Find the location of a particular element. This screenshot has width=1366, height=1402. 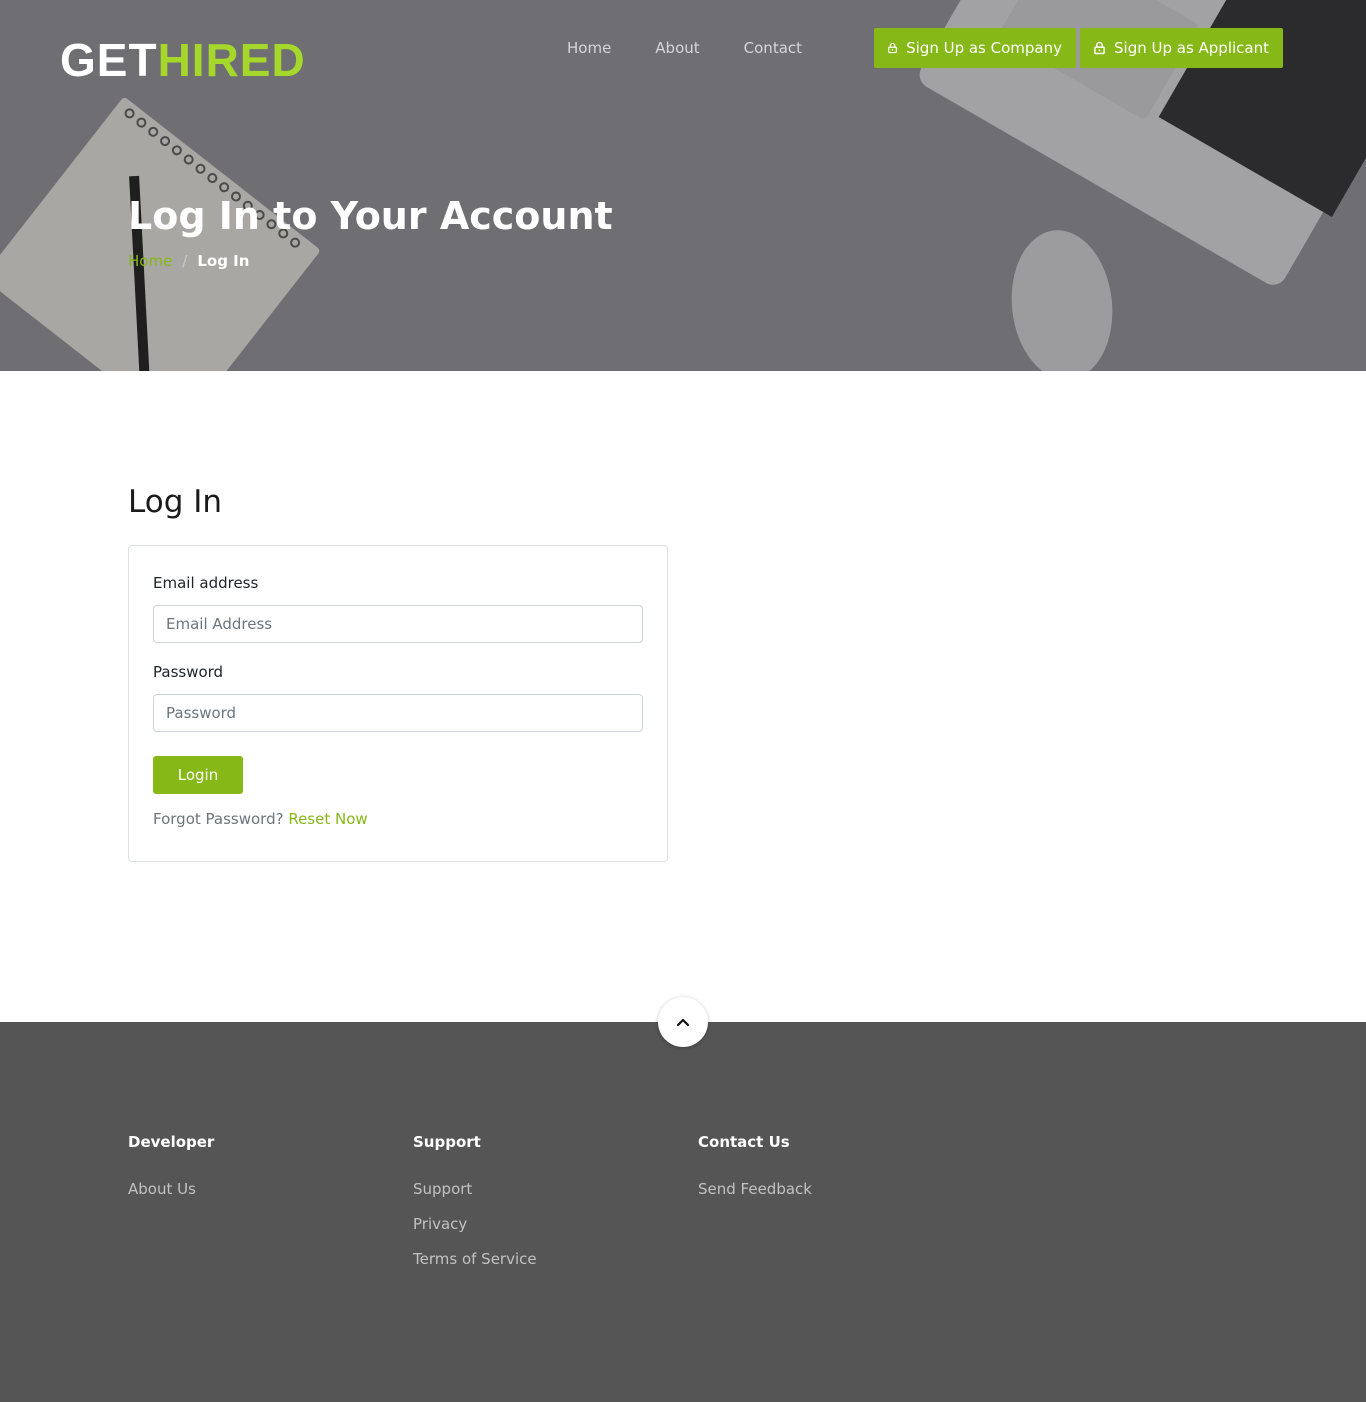

forgot-password-text: Forgot Password? is located at coordinates (218, 819).